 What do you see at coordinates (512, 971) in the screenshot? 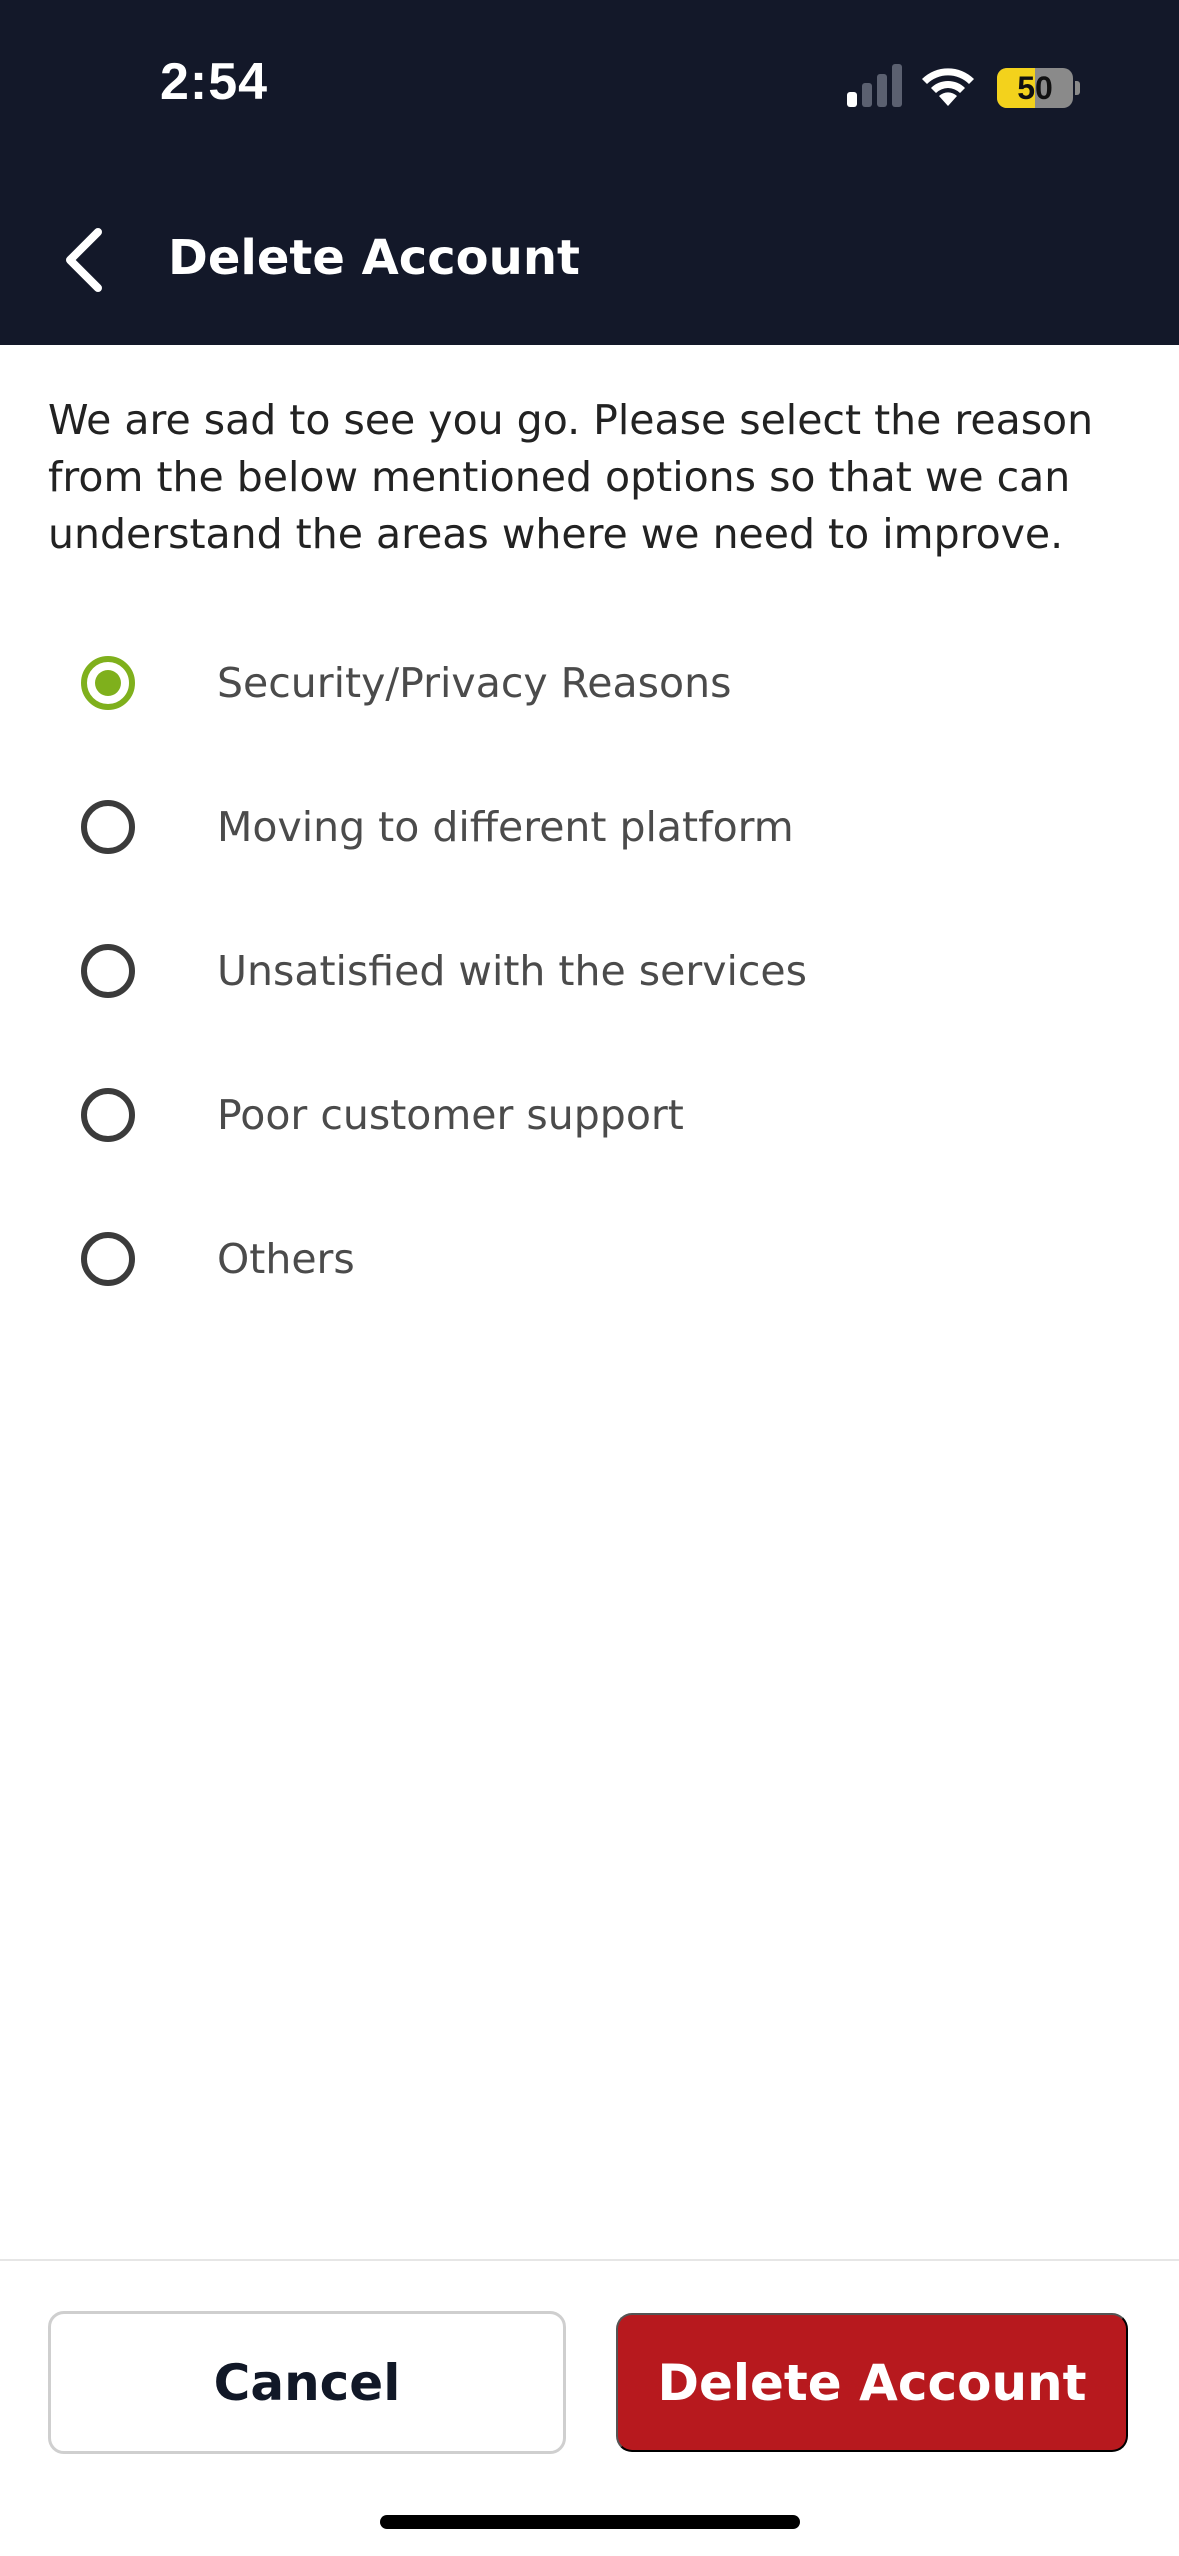
I see `reason-label: Unsatisfied with the services` at bounding box center [512, 971].